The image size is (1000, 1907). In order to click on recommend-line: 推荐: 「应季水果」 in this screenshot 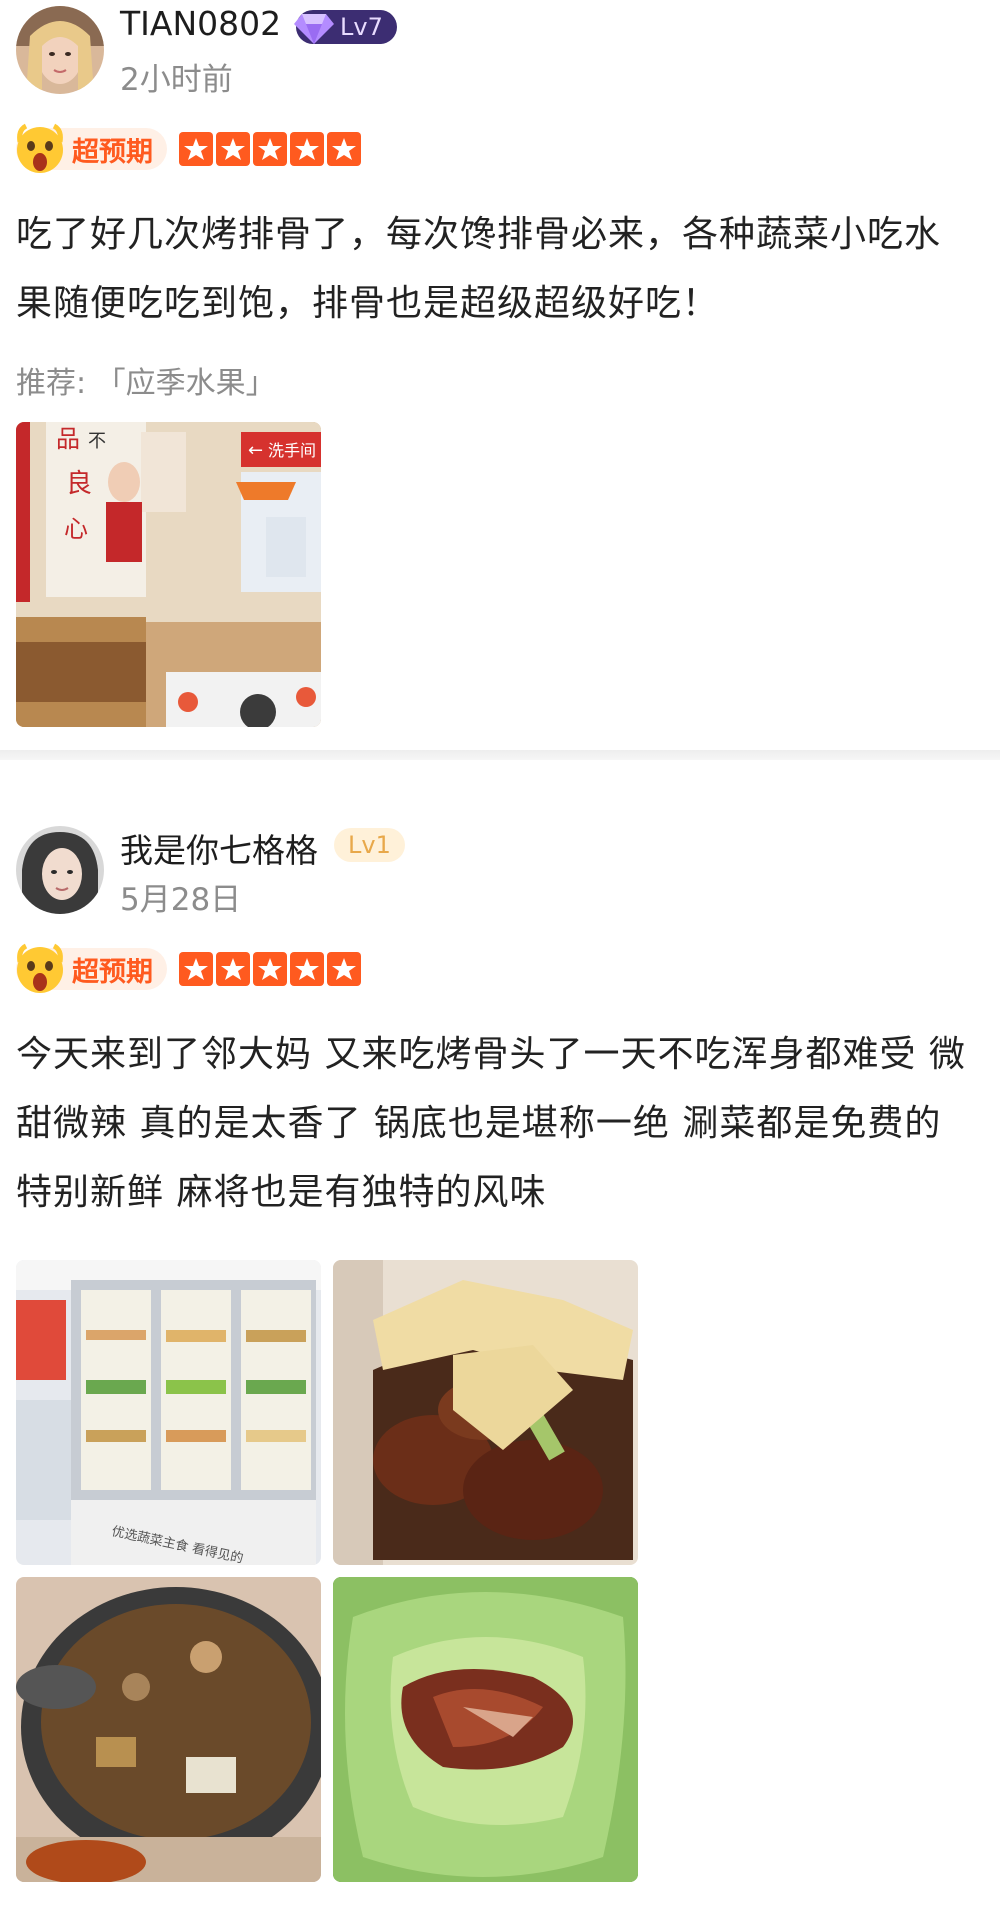, I will do `click(146, 380)`.